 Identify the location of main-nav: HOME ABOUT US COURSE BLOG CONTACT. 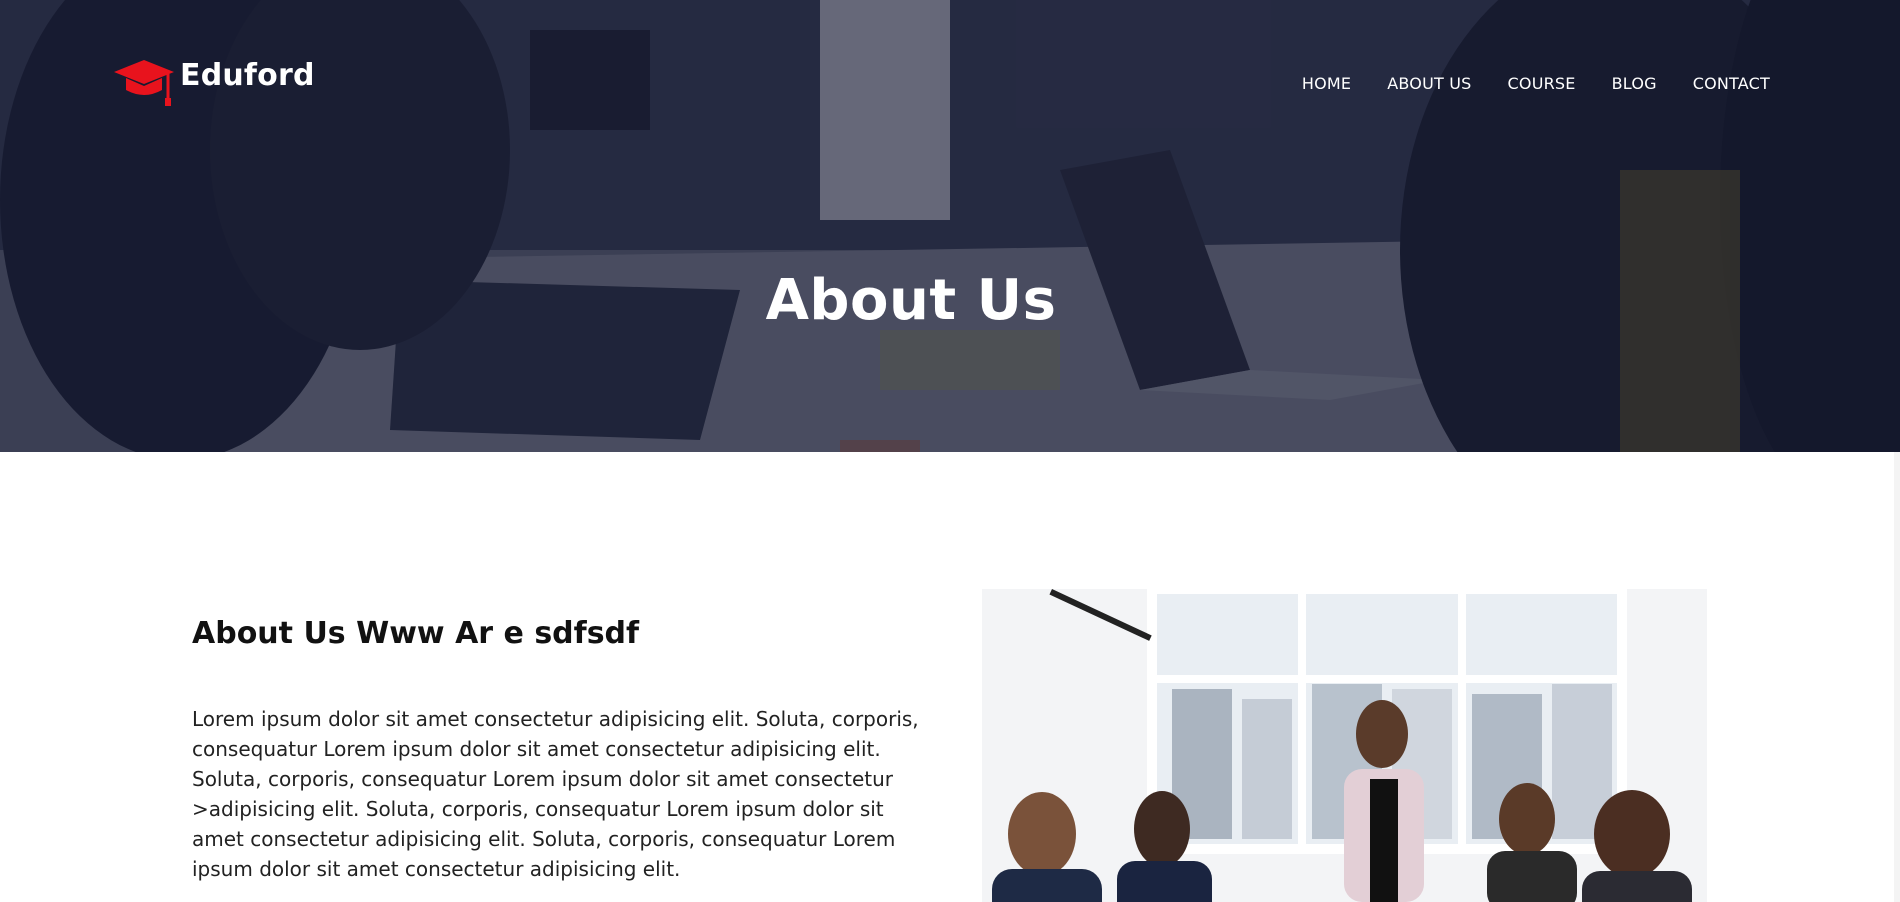
(1536, 83).